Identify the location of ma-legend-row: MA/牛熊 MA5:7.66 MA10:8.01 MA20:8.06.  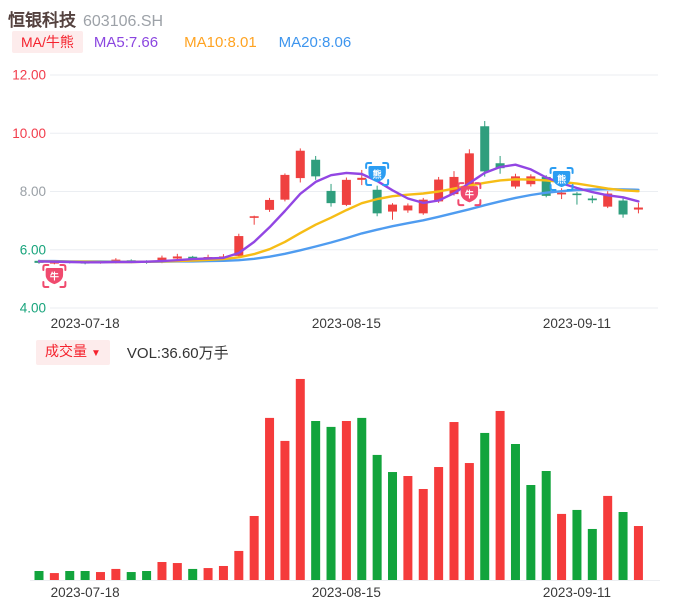
(181, 42).